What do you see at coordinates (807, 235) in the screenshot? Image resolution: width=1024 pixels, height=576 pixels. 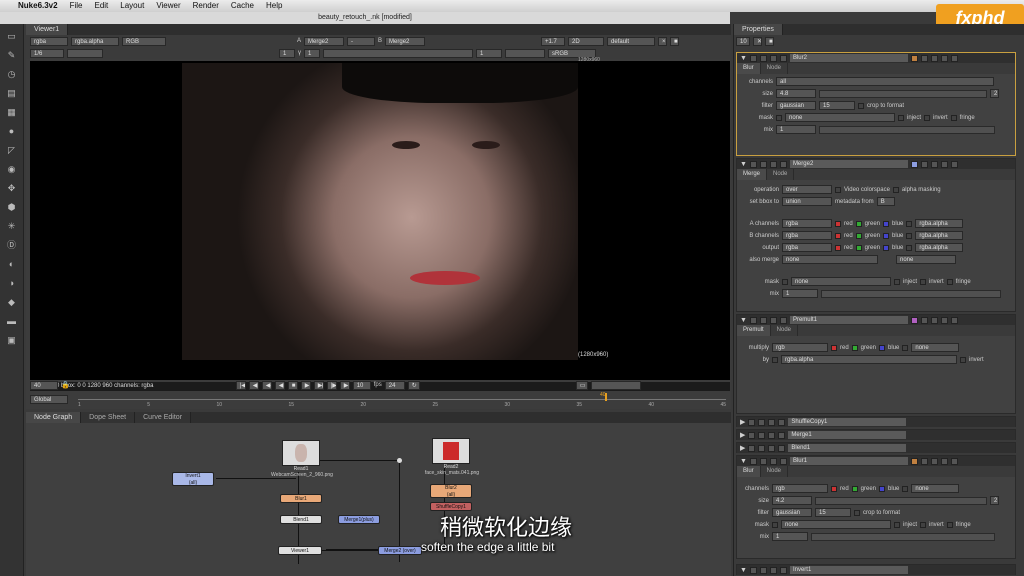 I see `b-channels-dropdown: rgba` at bounding box center [807, 235].